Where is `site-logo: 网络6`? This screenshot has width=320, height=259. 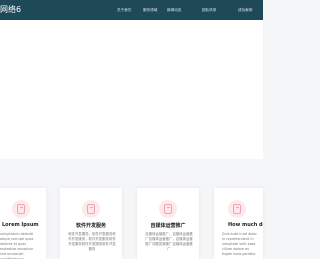
site-logo: 网络6 is located at coordinates (10, 10).